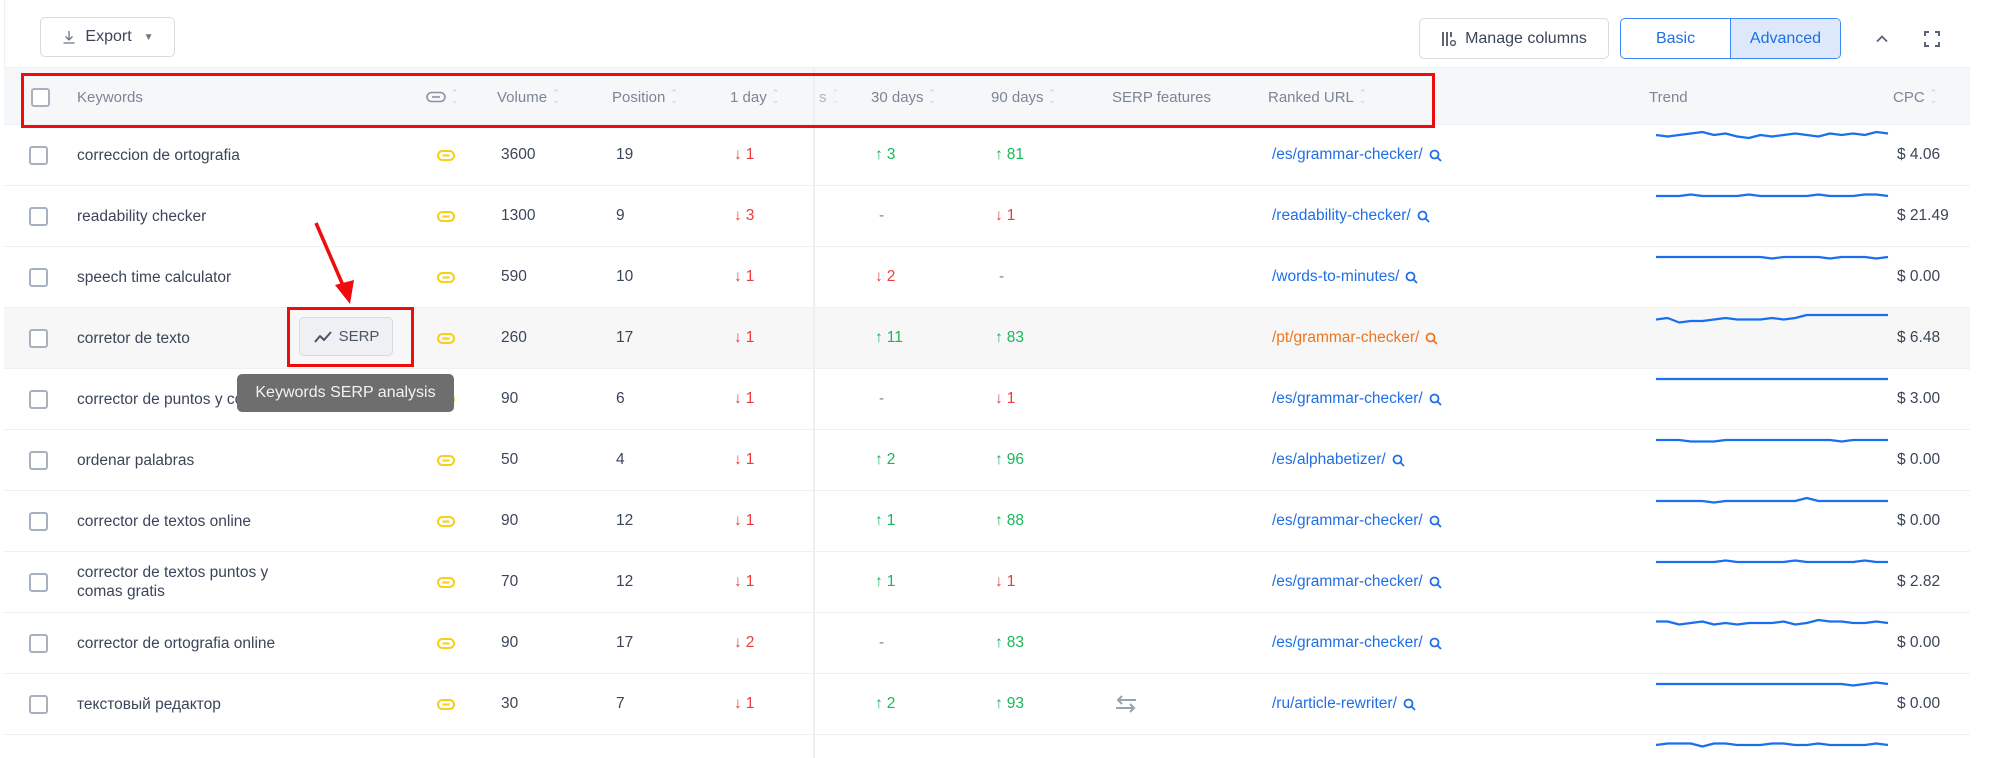  Describe the element at coordinates (1011, 398) in the screenshot. I see `change-90-days-value: 1` at that location.